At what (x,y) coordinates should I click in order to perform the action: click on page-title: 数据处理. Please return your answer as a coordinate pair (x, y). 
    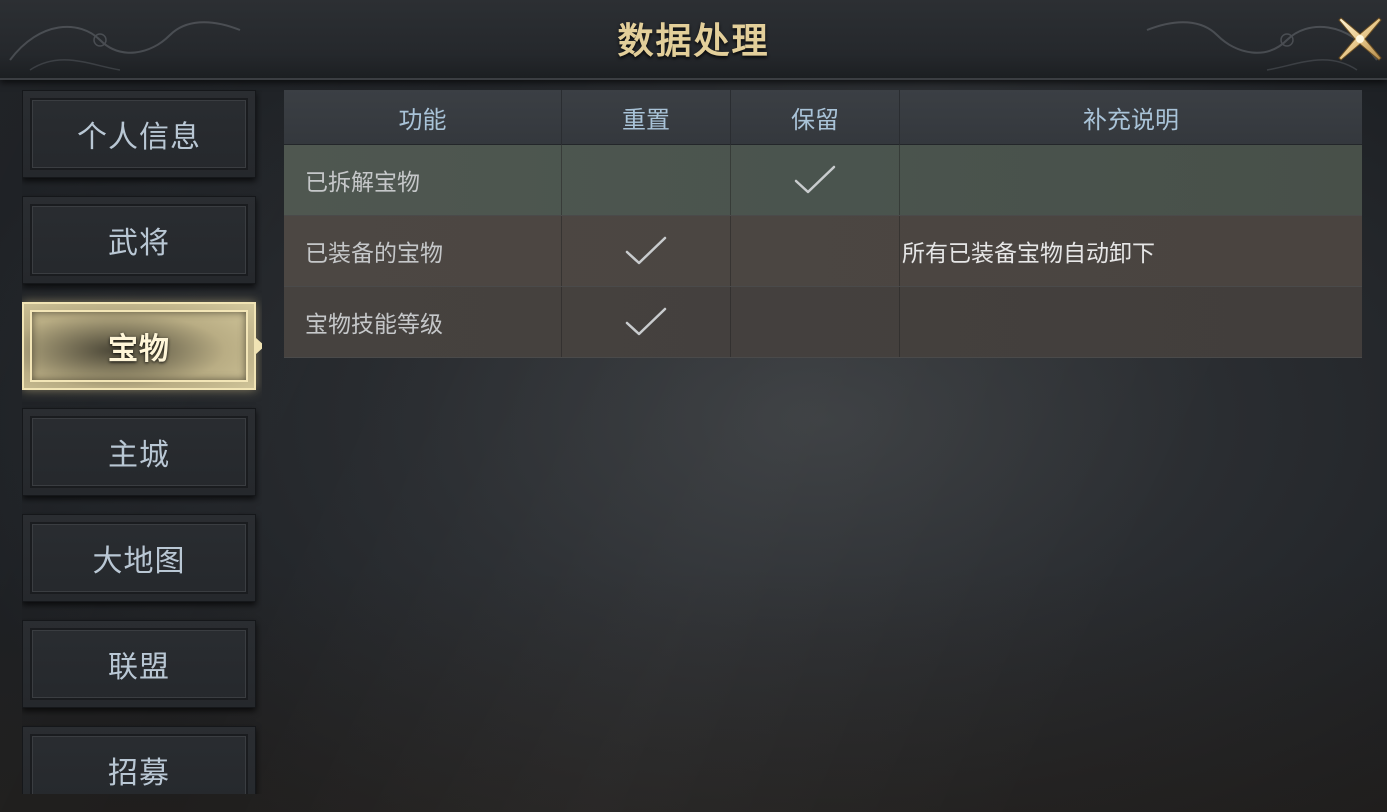
    Looking at the image, I should click on (693, 41).